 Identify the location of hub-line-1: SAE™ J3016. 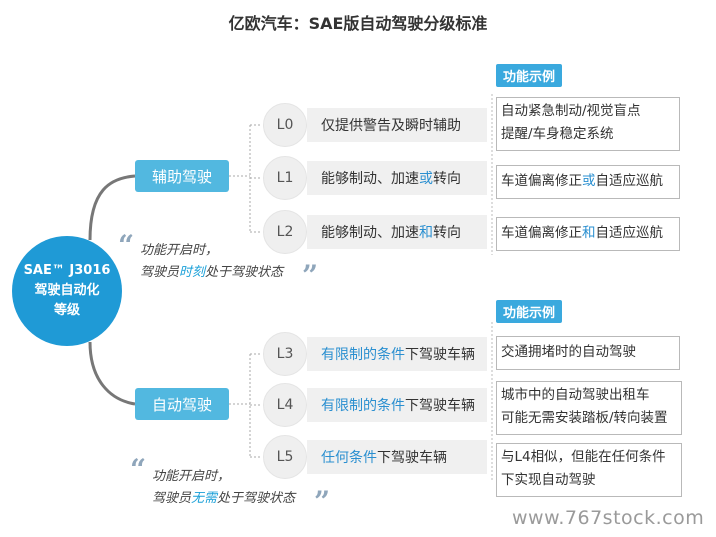
(67, 270).